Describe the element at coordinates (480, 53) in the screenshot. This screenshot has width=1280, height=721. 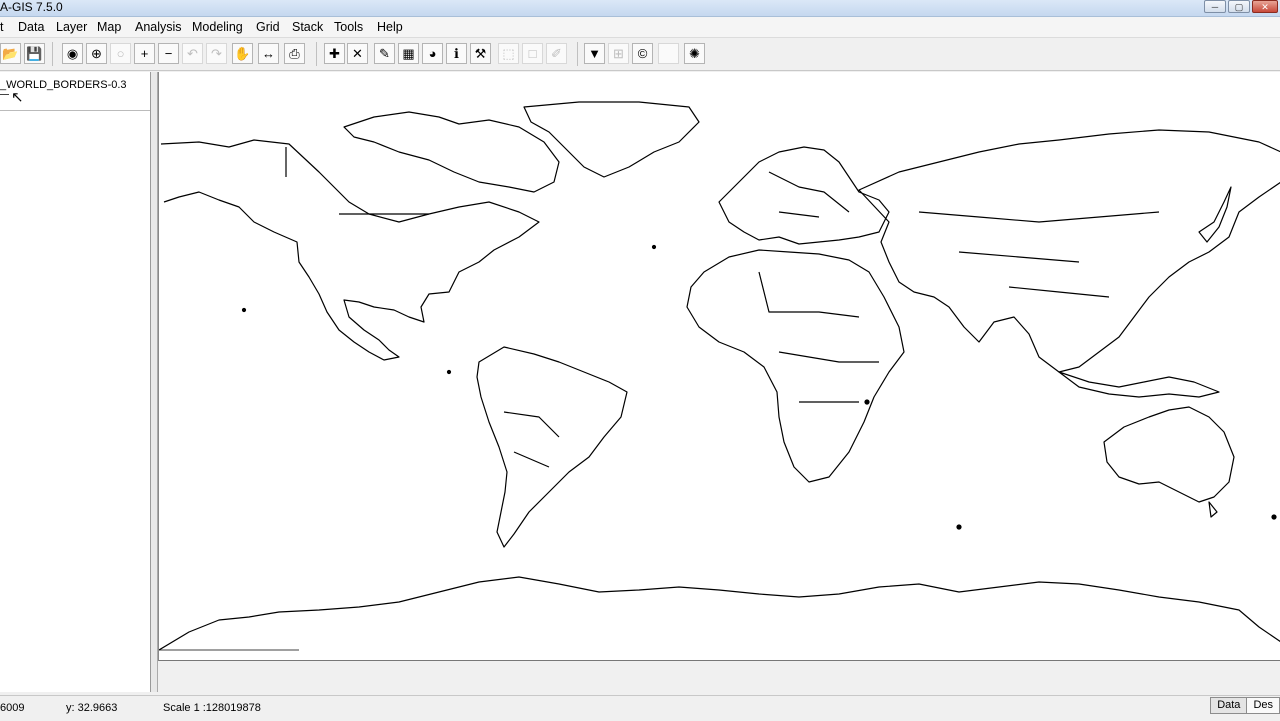
I see `tools-icon: ⚒` at that location.